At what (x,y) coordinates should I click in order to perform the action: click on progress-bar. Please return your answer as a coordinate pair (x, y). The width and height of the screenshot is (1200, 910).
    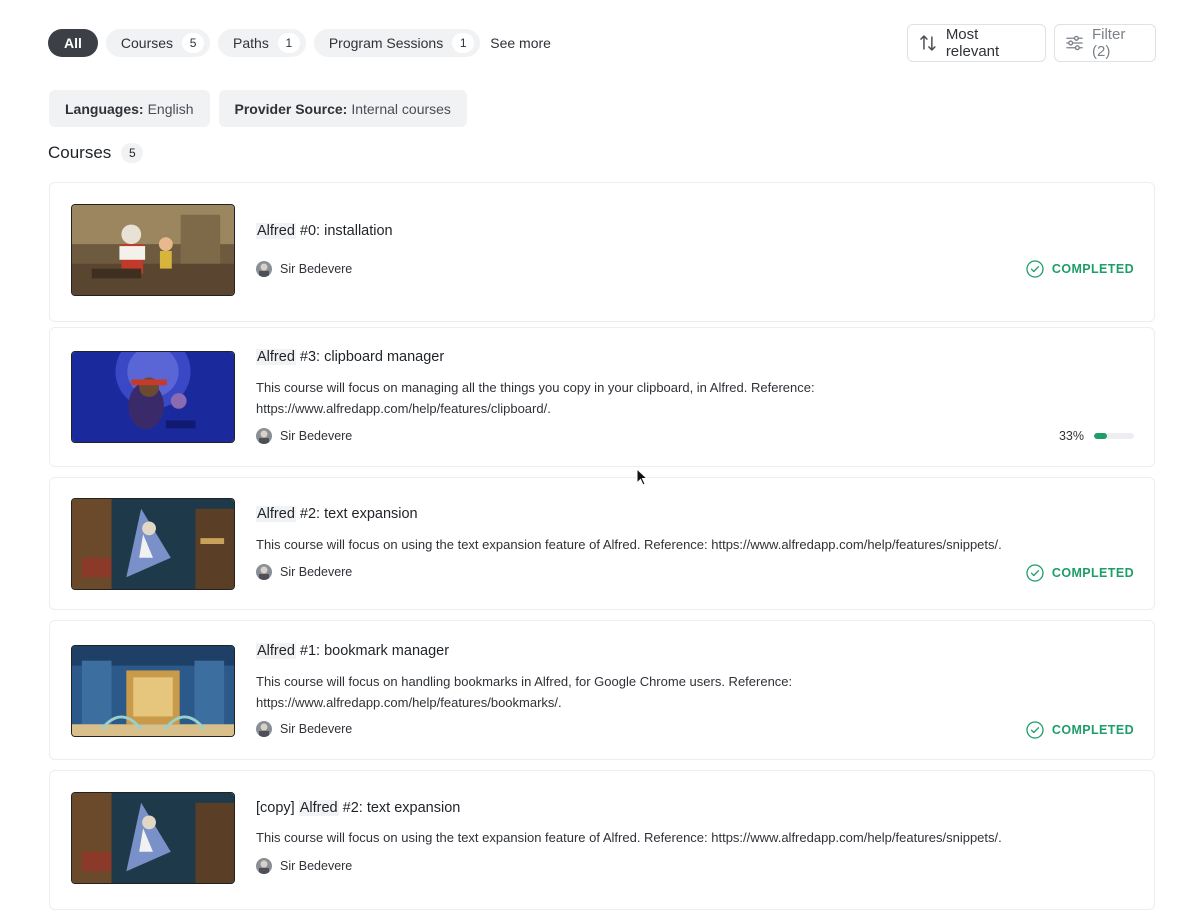
    Looking at the image, I should click on (1114, 436).